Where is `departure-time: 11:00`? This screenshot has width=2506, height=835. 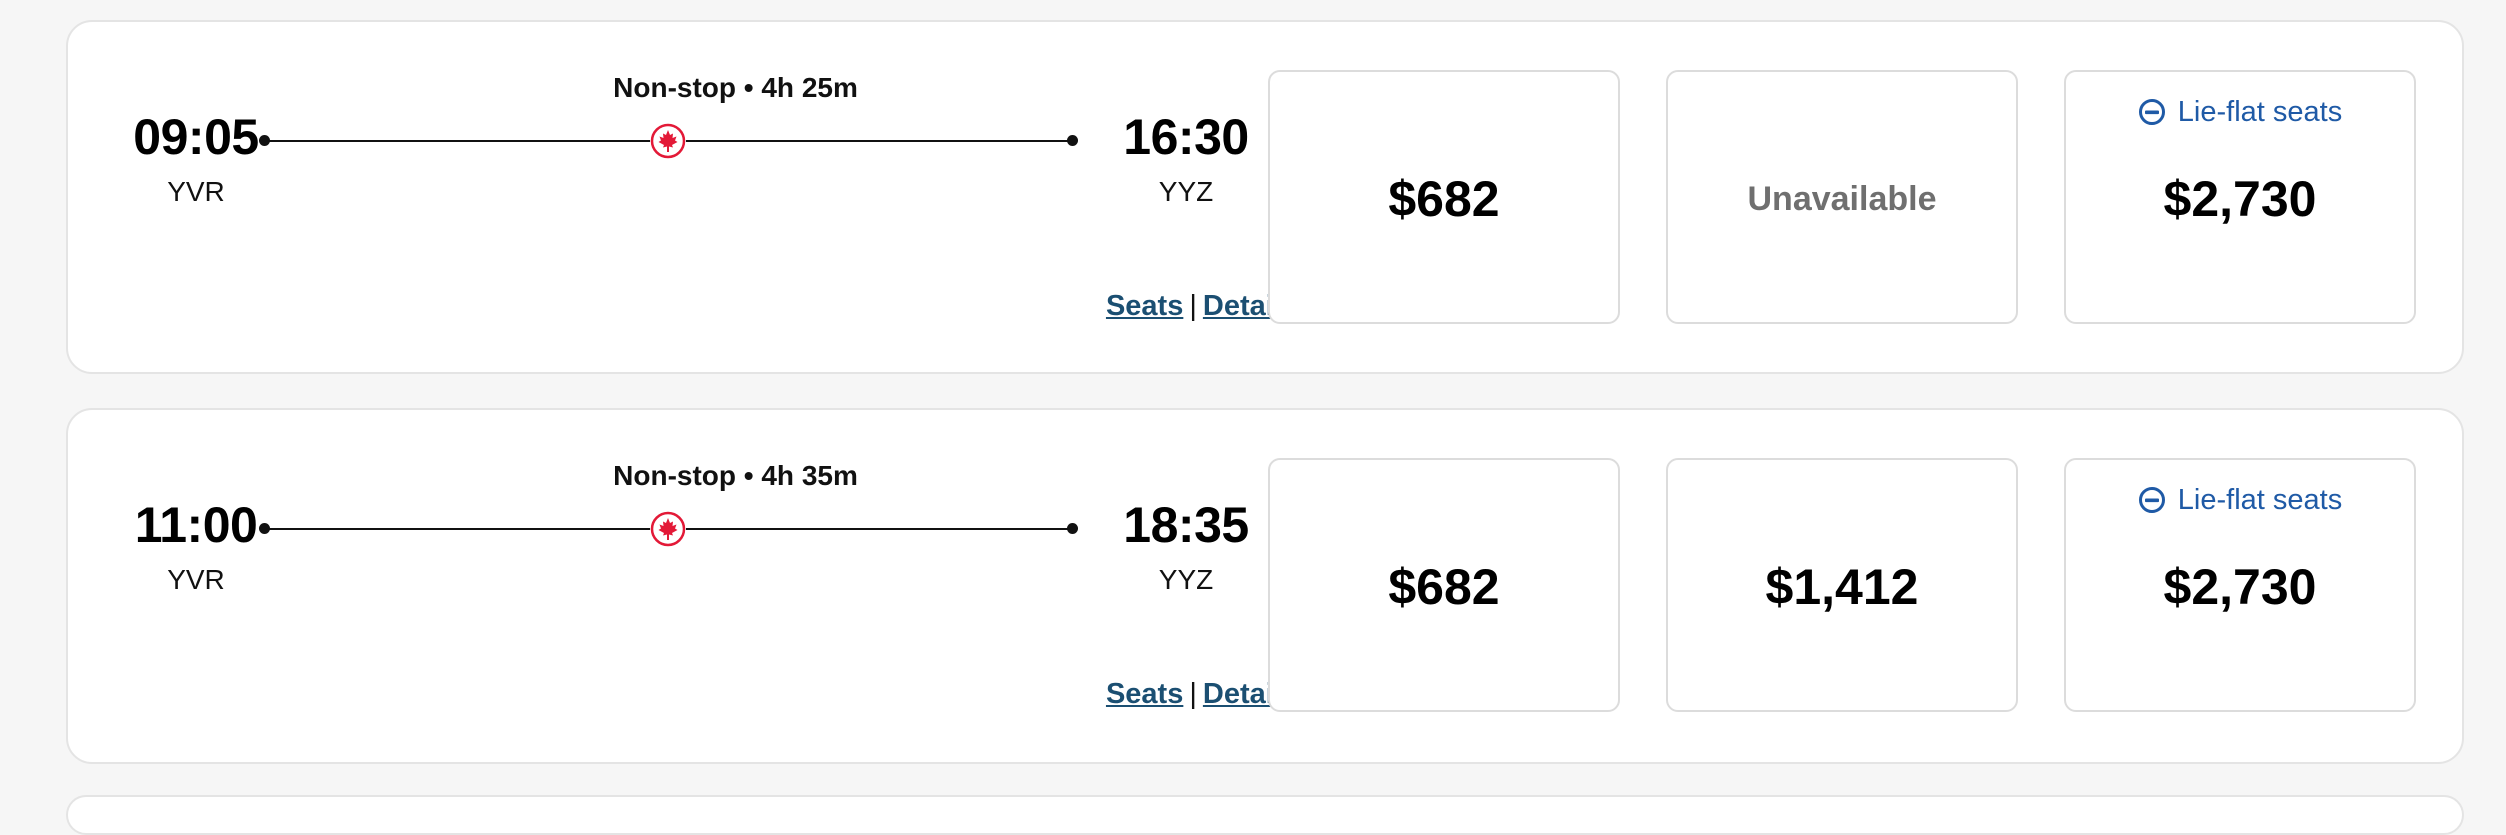
departure-time: 11:00 is located at coordinates (196, 525).